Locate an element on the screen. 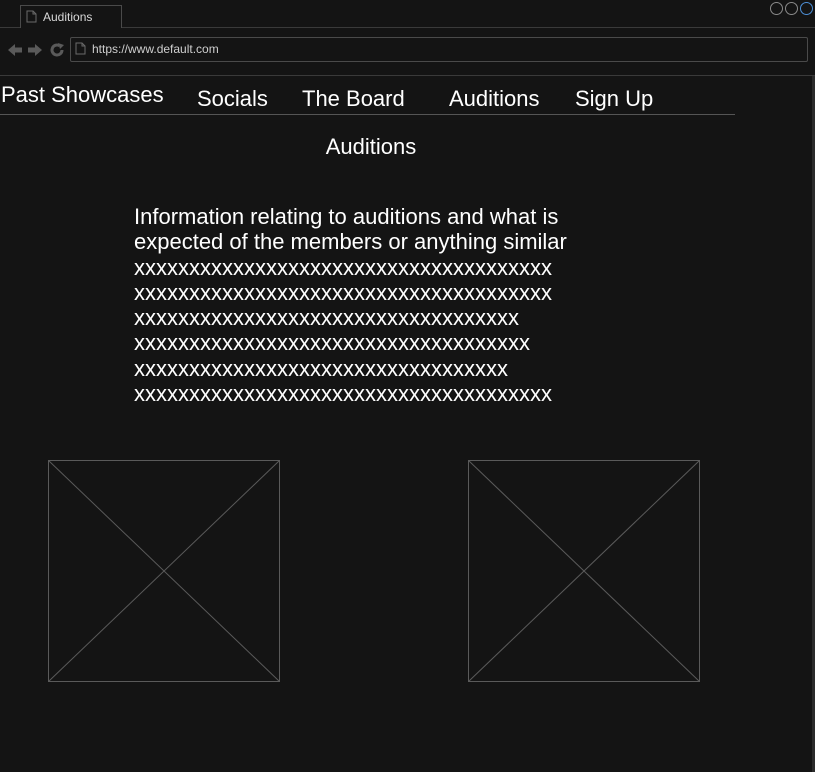 This screenshot has height=772, width=815. minimize-button is located at coordinates (776, 8).